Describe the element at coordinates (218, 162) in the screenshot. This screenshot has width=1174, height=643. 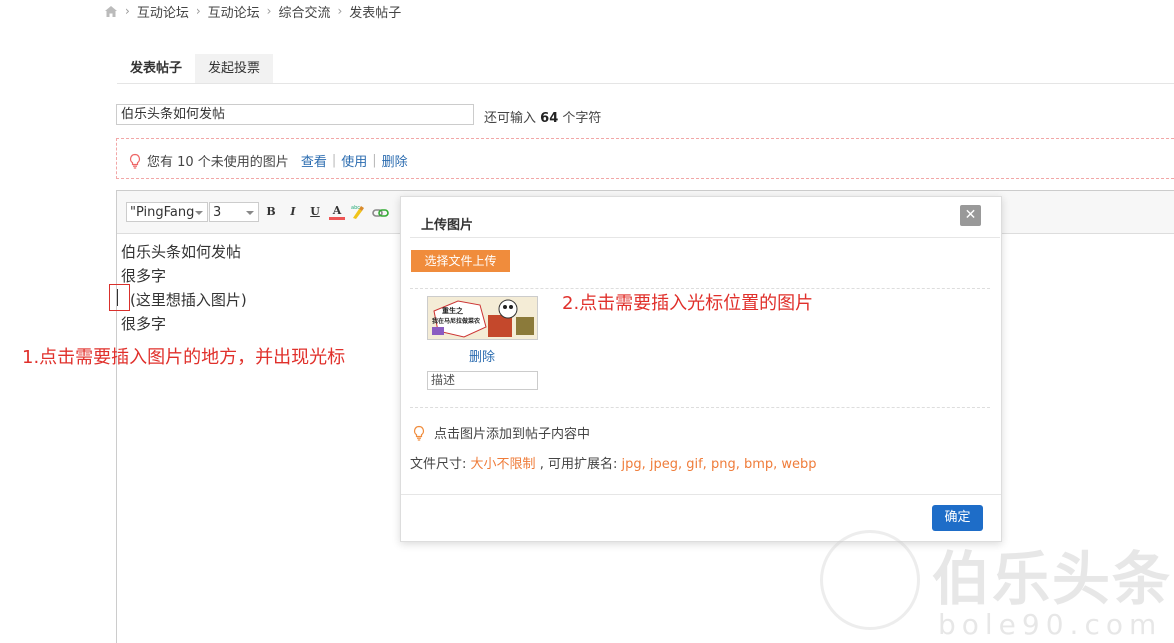
I see `notice-text: 您有 10 个未使用的图片` at that location.